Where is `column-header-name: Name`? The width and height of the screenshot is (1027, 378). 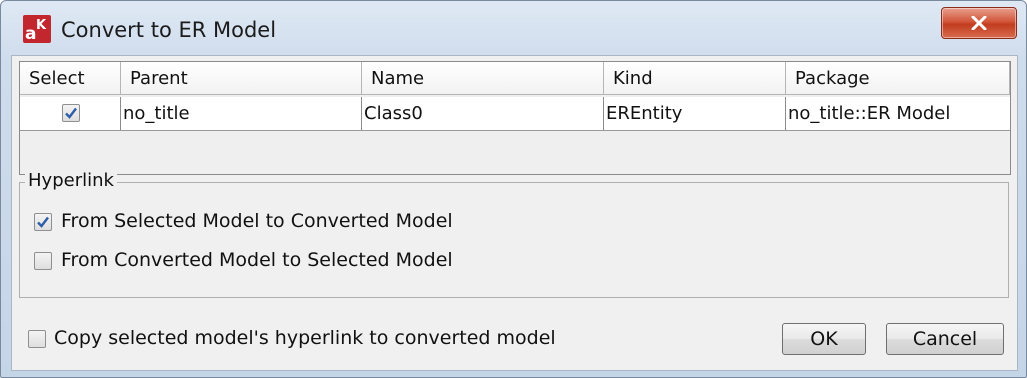 column-header-name: Name is located at coordinates (483, 78).